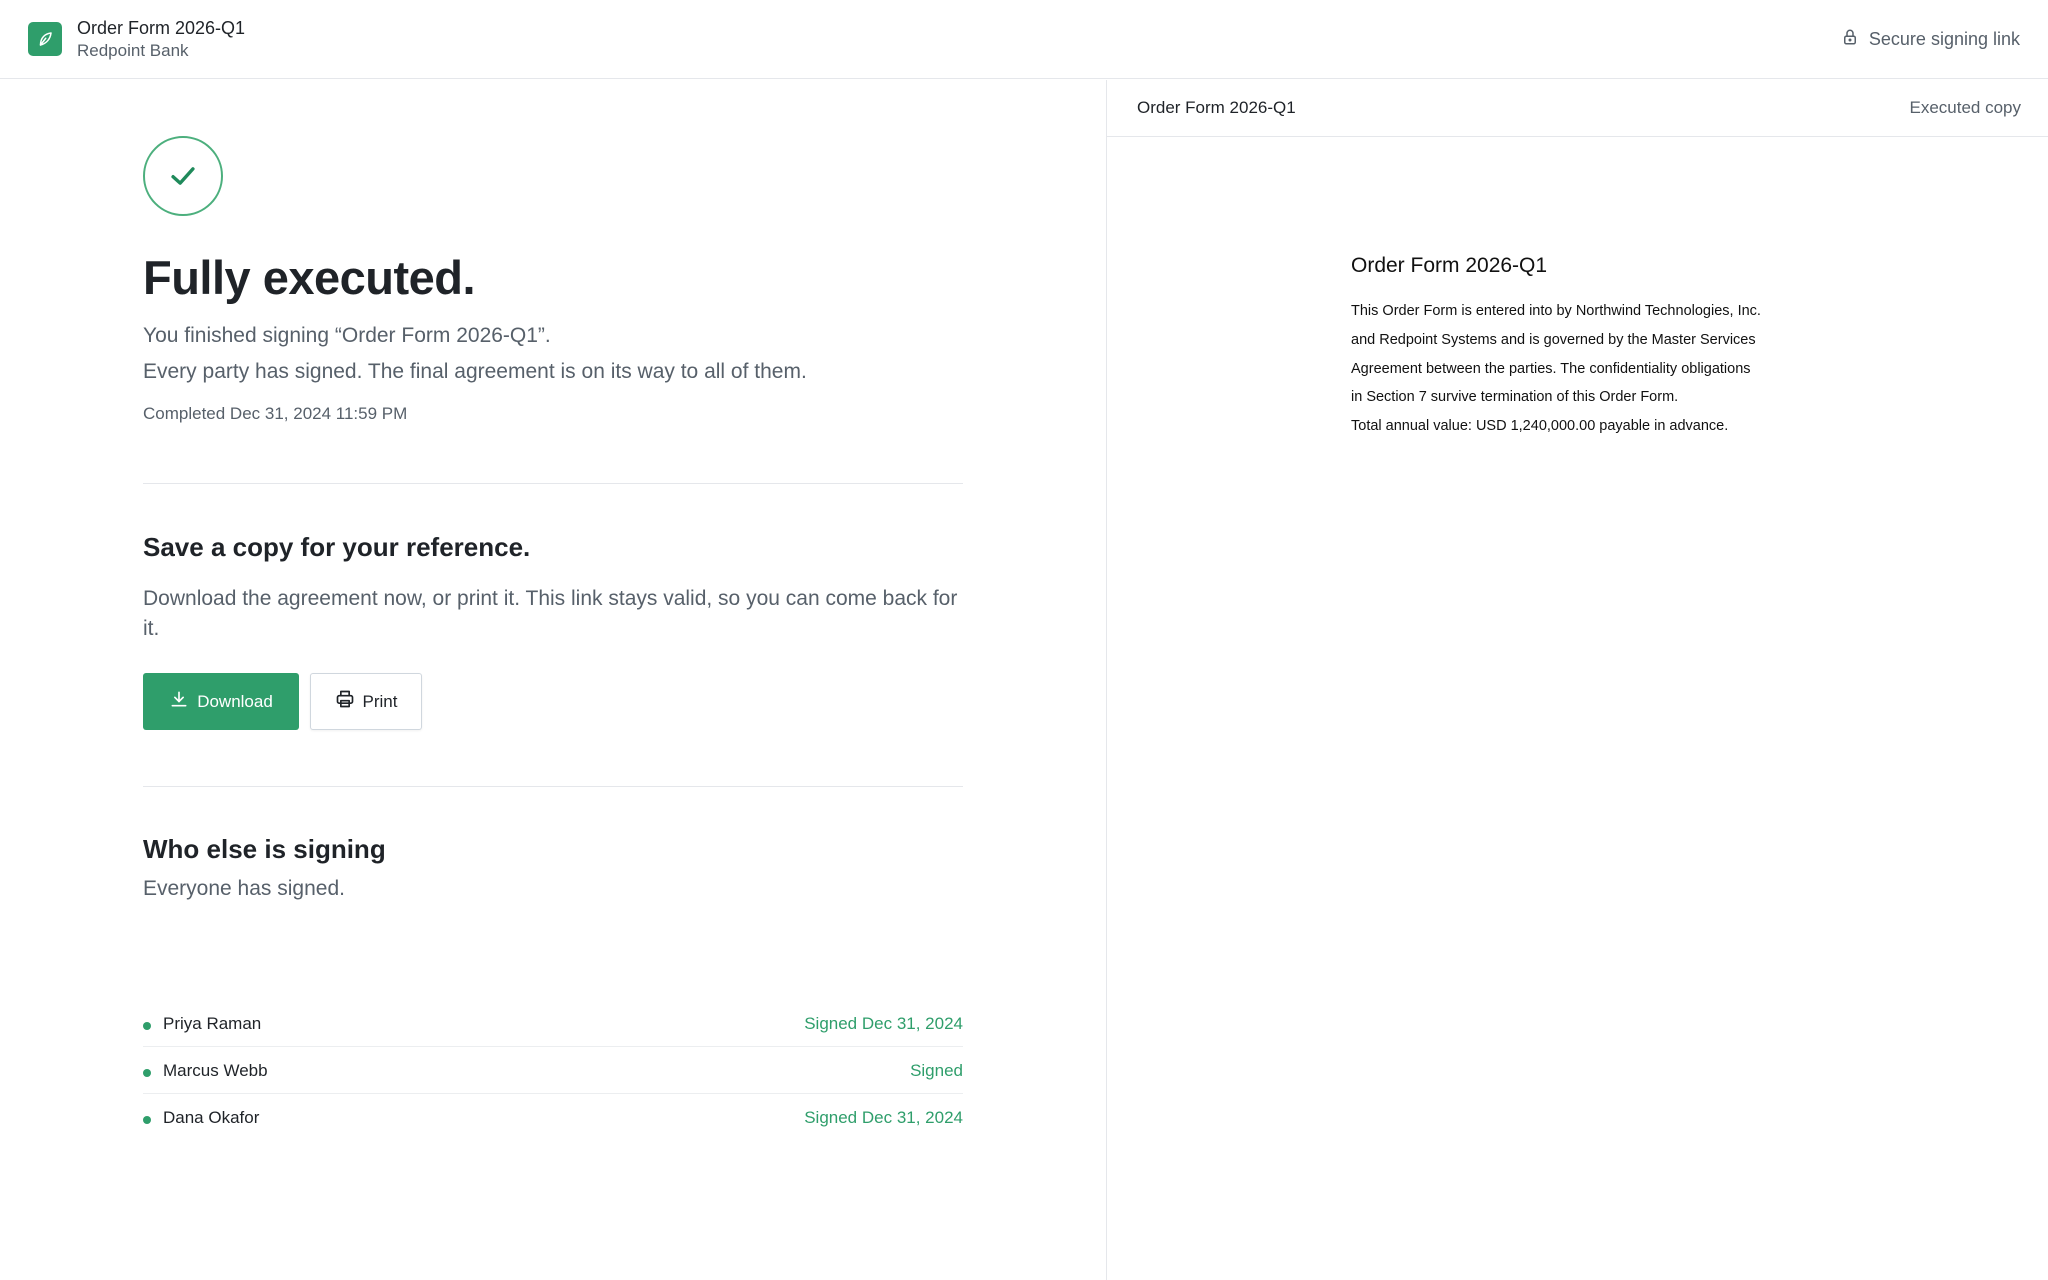  Describe the element at coordinates (553, 1117) in the screenshot. I see `signer-row: Dana Okafor Signed Dec 31, 2024` at that location.